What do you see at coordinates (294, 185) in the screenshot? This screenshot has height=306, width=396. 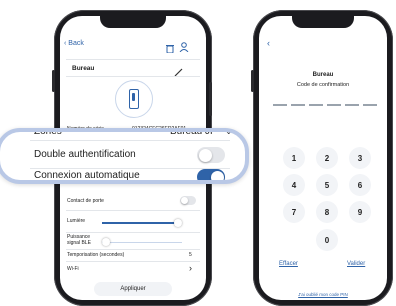 I see `key-4: 4` at bounding box center [294, 185].